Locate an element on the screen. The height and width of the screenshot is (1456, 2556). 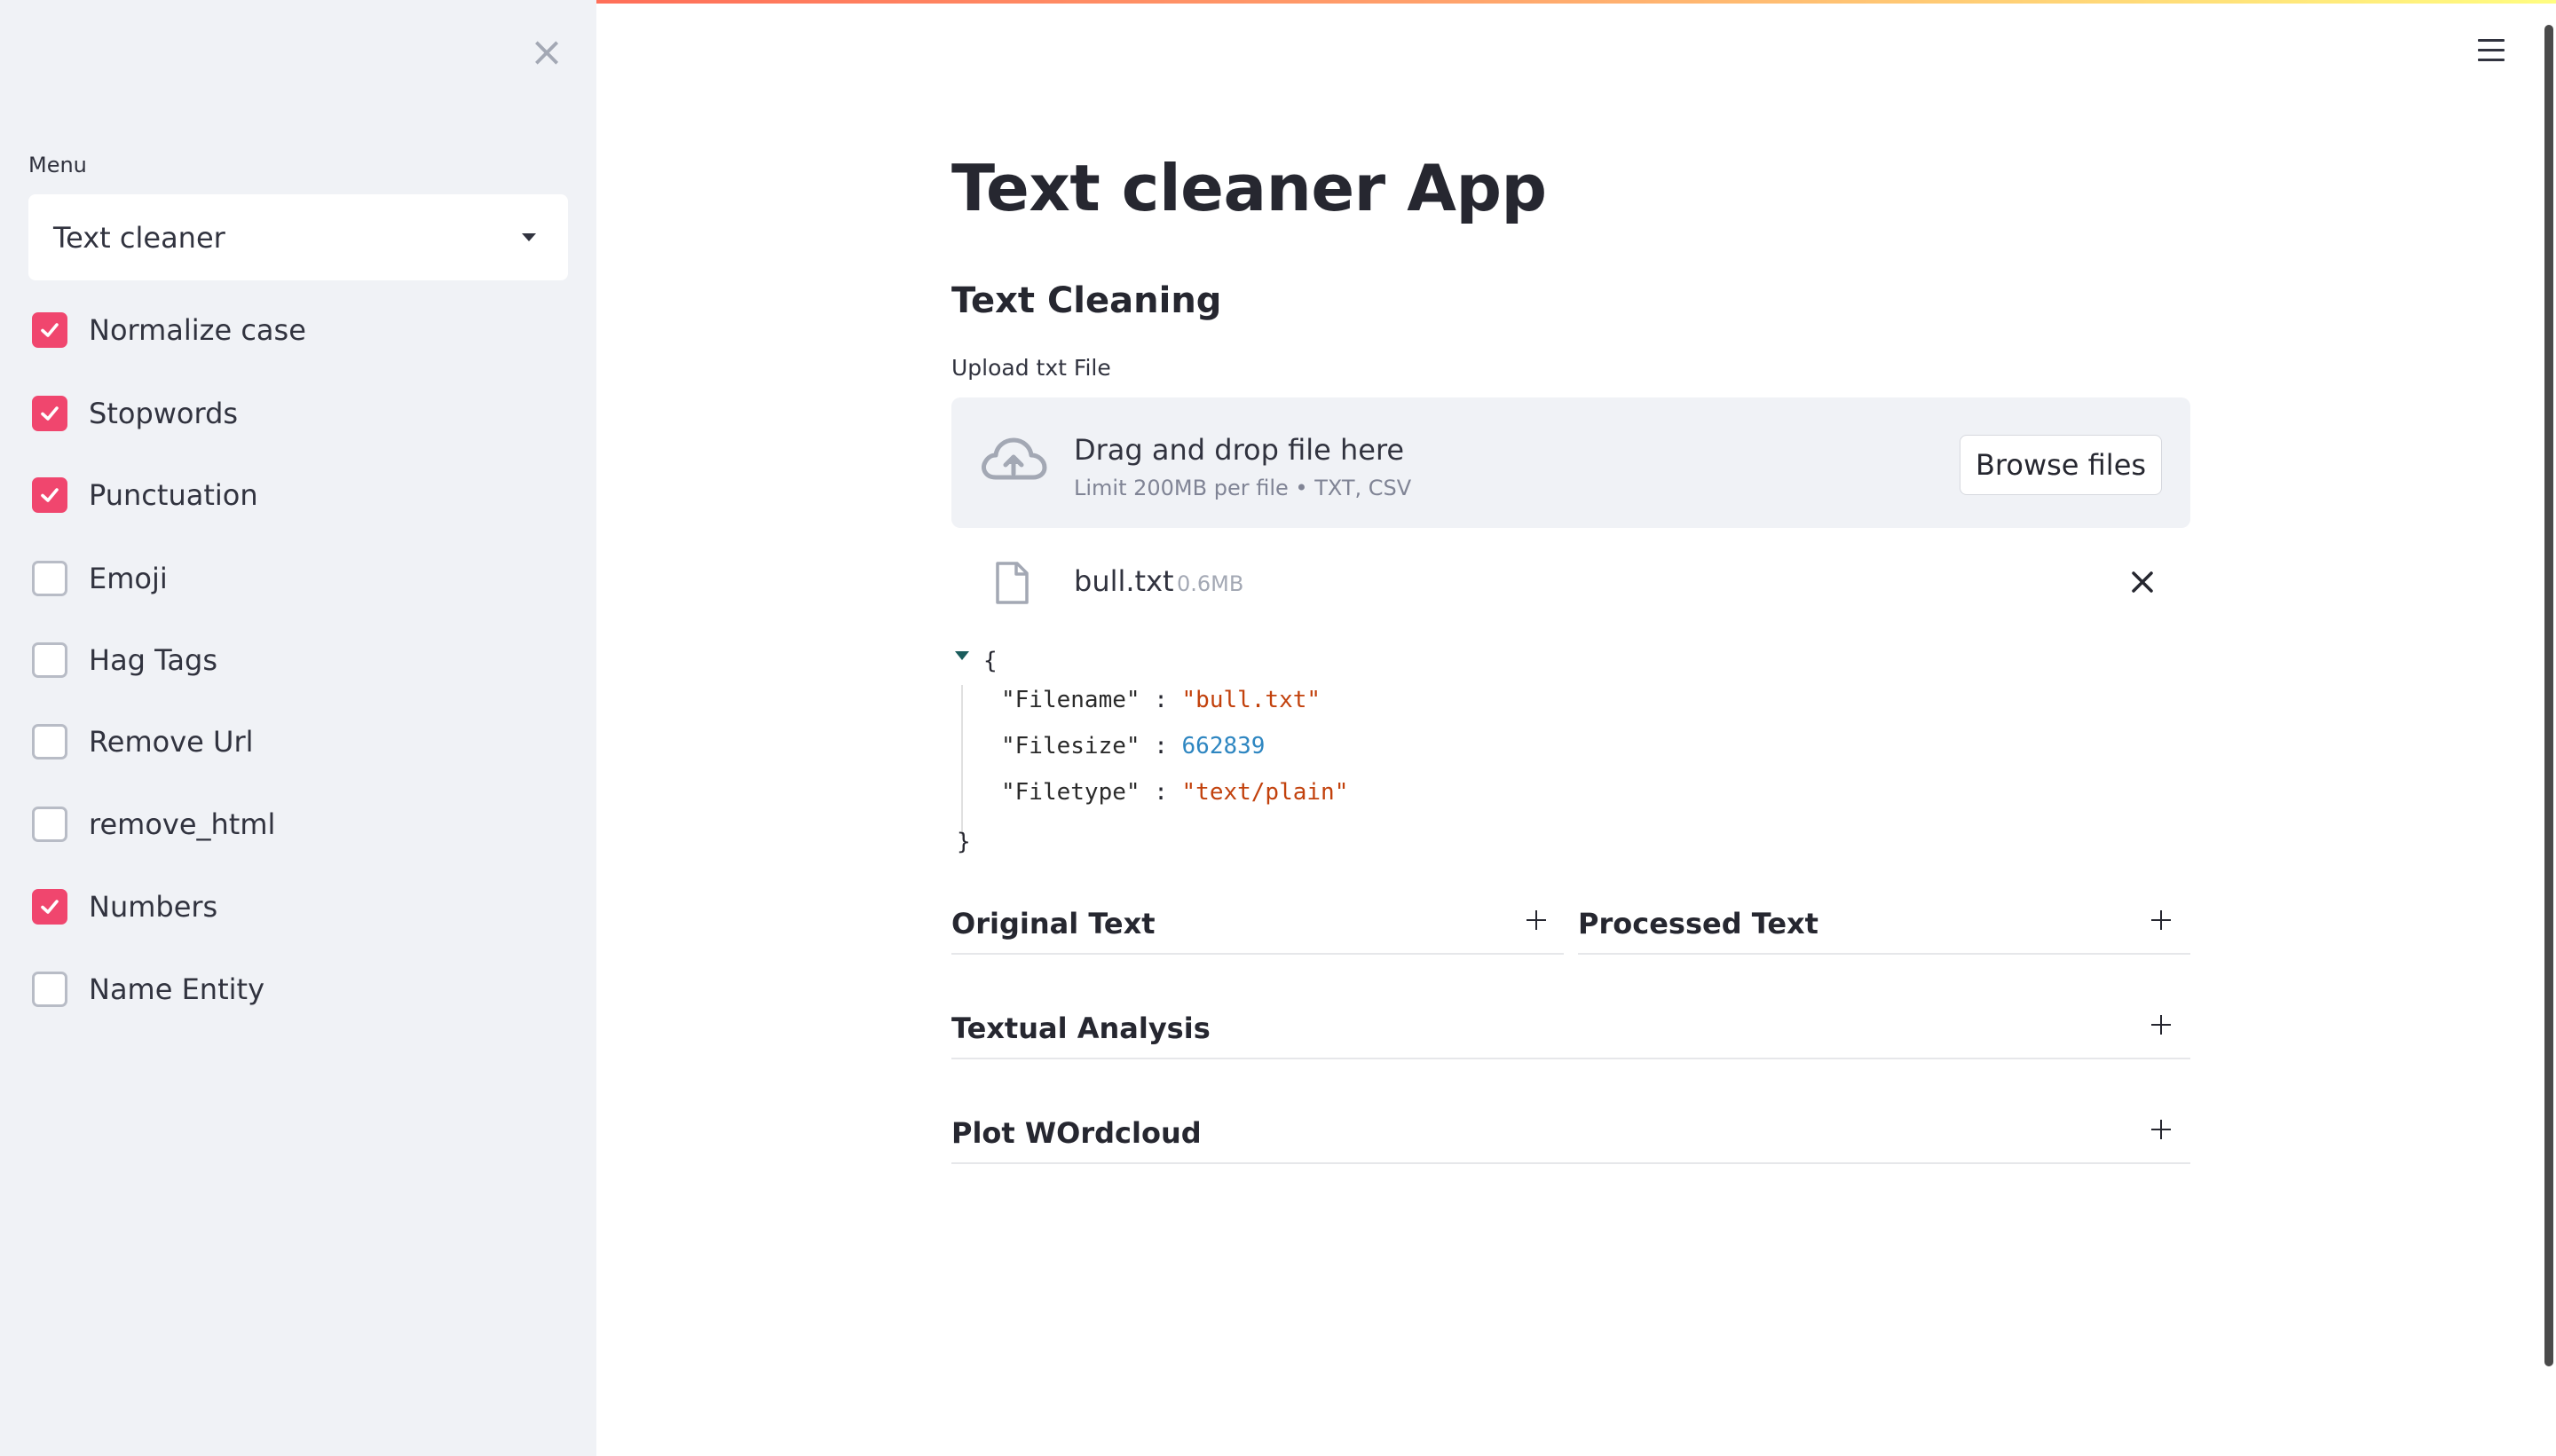
json-close-brace: } is located at coordinates (964, 842).